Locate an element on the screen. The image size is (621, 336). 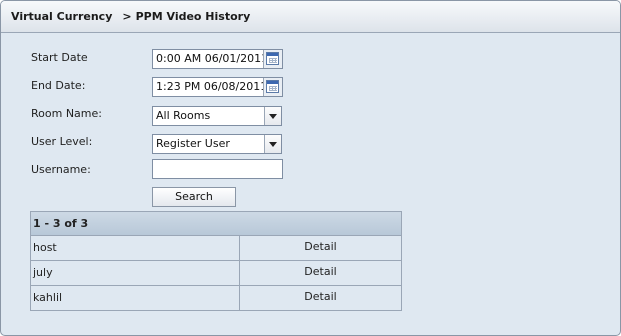
end-date-field: 1:23 PM 06/08/2011 is located at coordinates (217, 87).